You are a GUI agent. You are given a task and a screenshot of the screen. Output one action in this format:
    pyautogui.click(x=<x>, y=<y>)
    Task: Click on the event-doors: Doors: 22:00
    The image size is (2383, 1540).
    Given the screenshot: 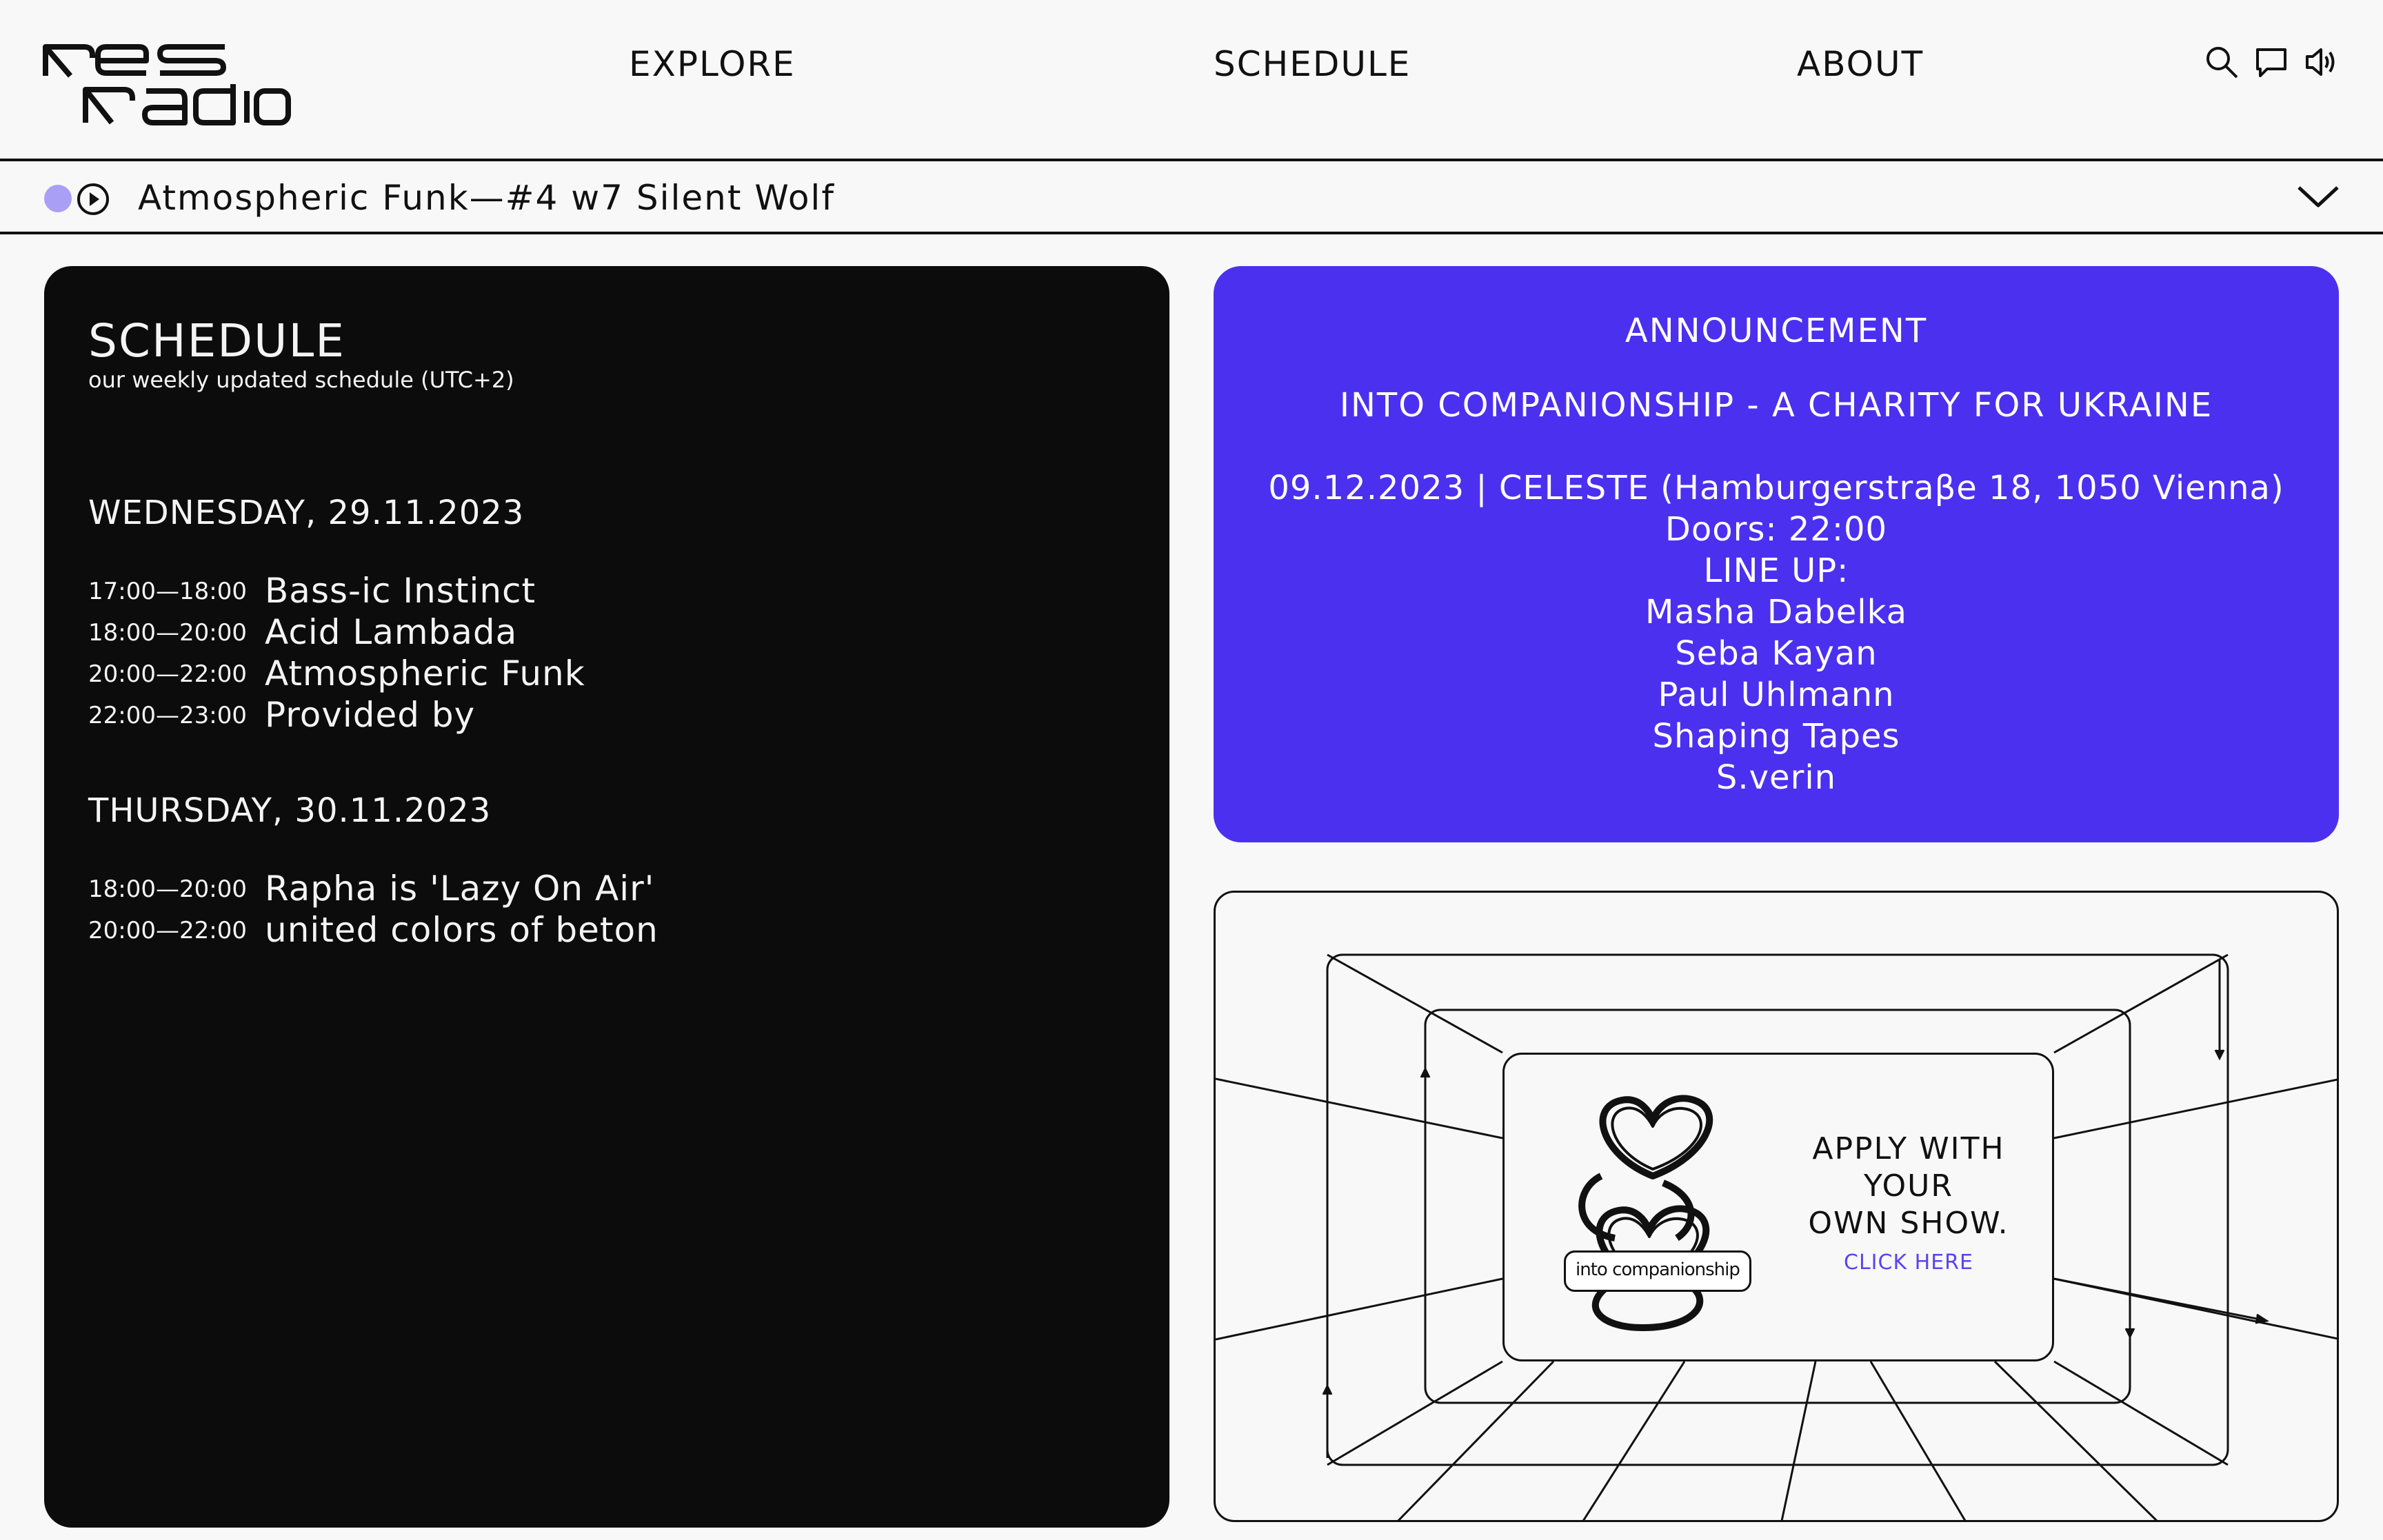 What is the action you would take?
    pyautogui.click(x=1776, y=530)
    